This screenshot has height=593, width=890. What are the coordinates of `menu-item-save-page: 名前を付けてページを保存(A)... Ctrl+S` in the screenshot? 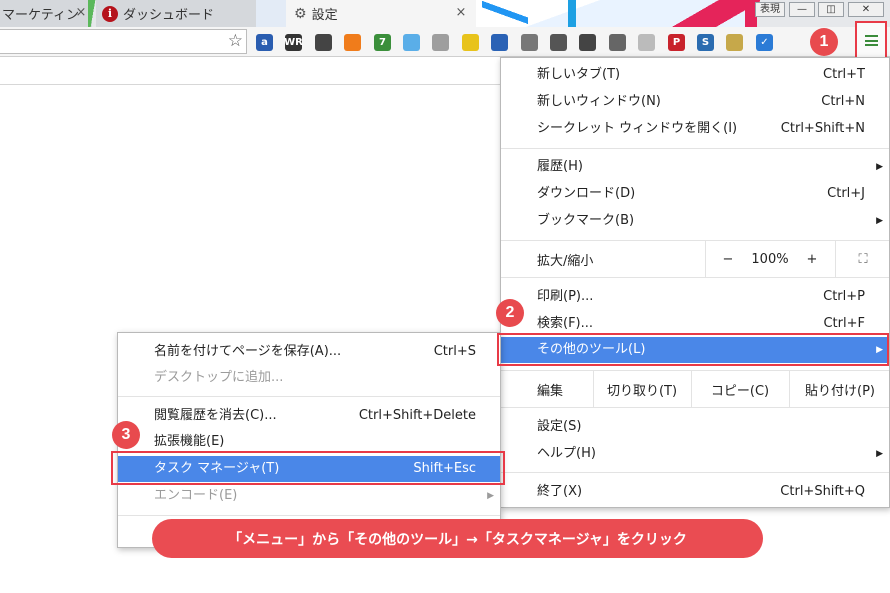 It's located at (309, 352).